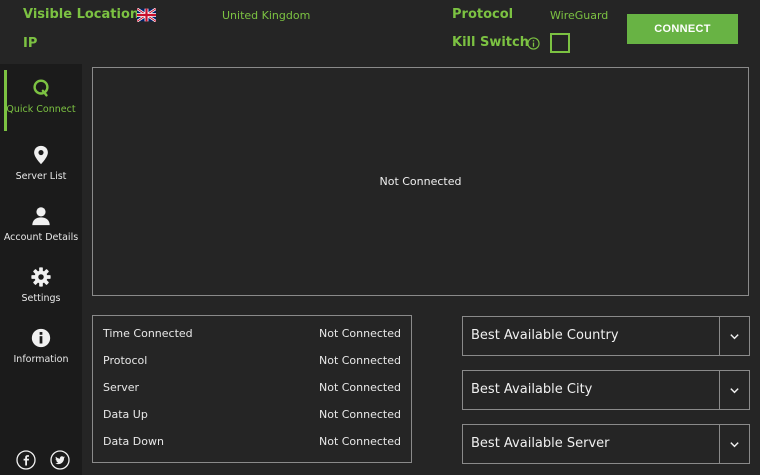 The height and width of the screenshot is (475, 760). What do you see at coordinates (532, 389) in the screenshot?
I see `city-select-value: Best Available City` at bounding box center [532, 389].